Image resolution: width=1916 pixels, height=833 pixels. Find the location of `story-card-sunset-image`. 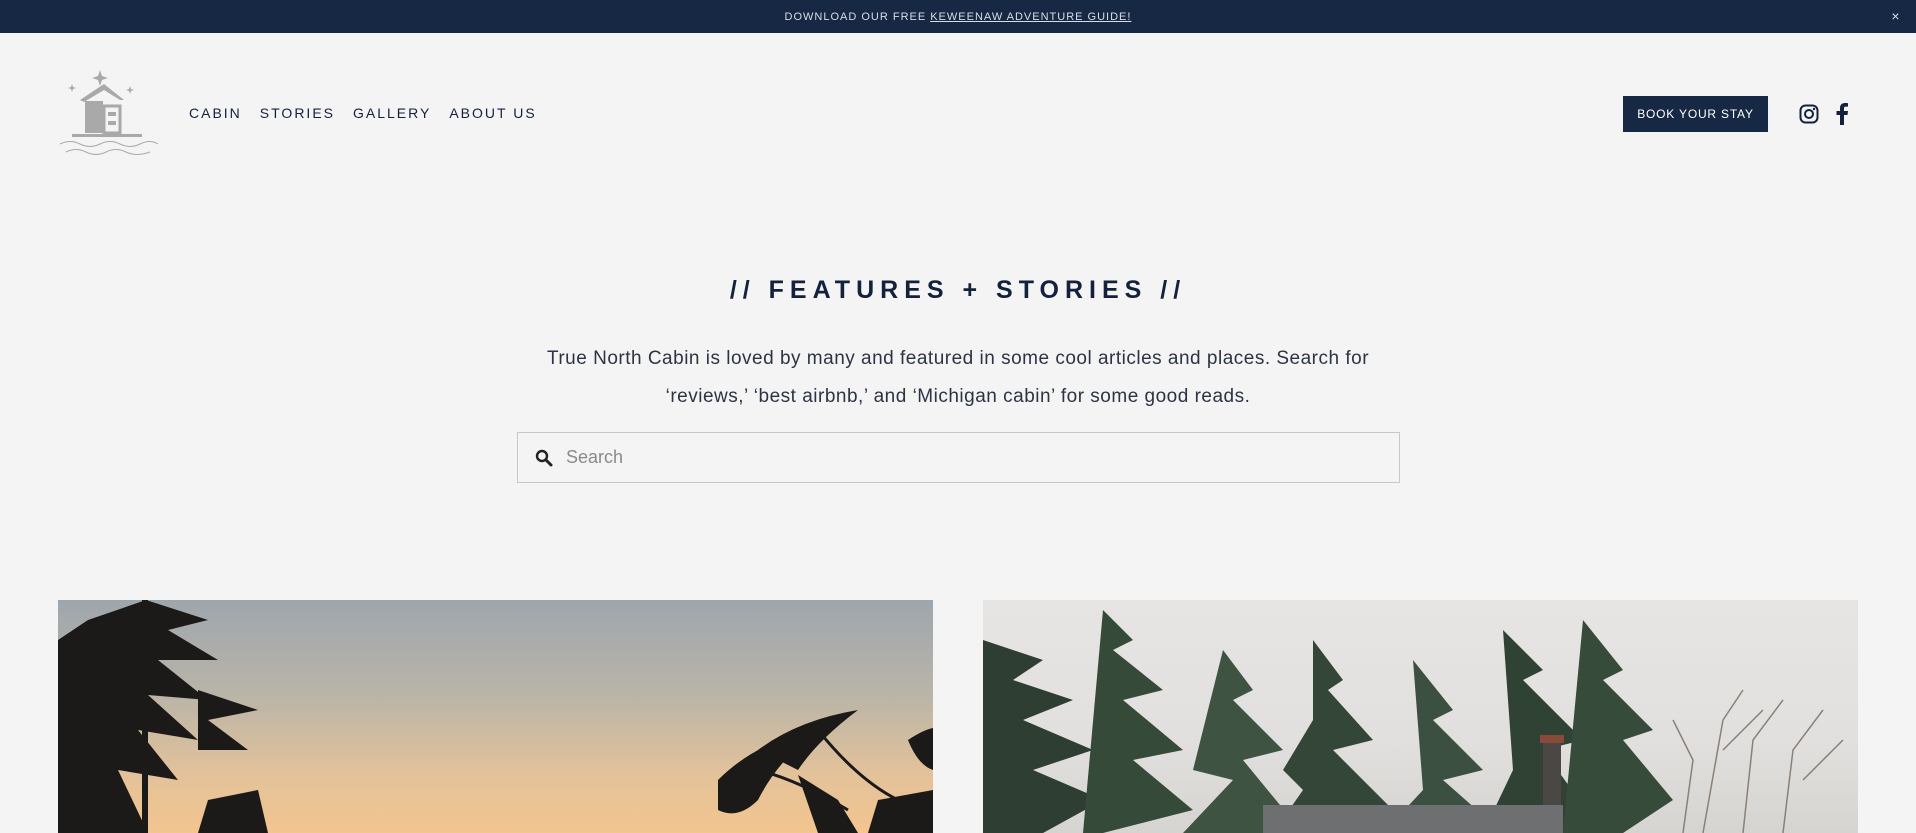

story-card-sunset-image is located at coordinates (495, 716).